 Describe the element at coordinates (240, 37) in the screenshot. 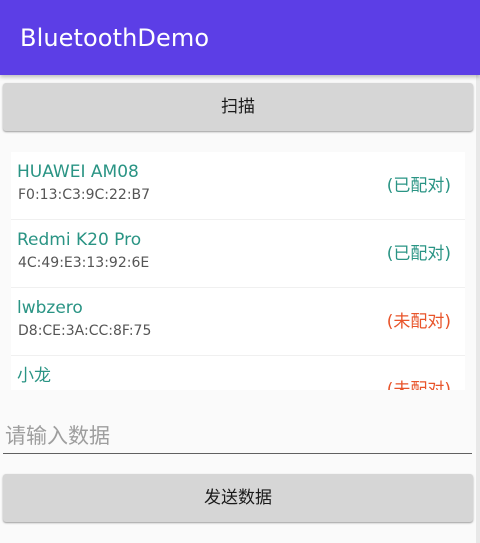

I see `app-bar: BluetoothDemo` at that location.